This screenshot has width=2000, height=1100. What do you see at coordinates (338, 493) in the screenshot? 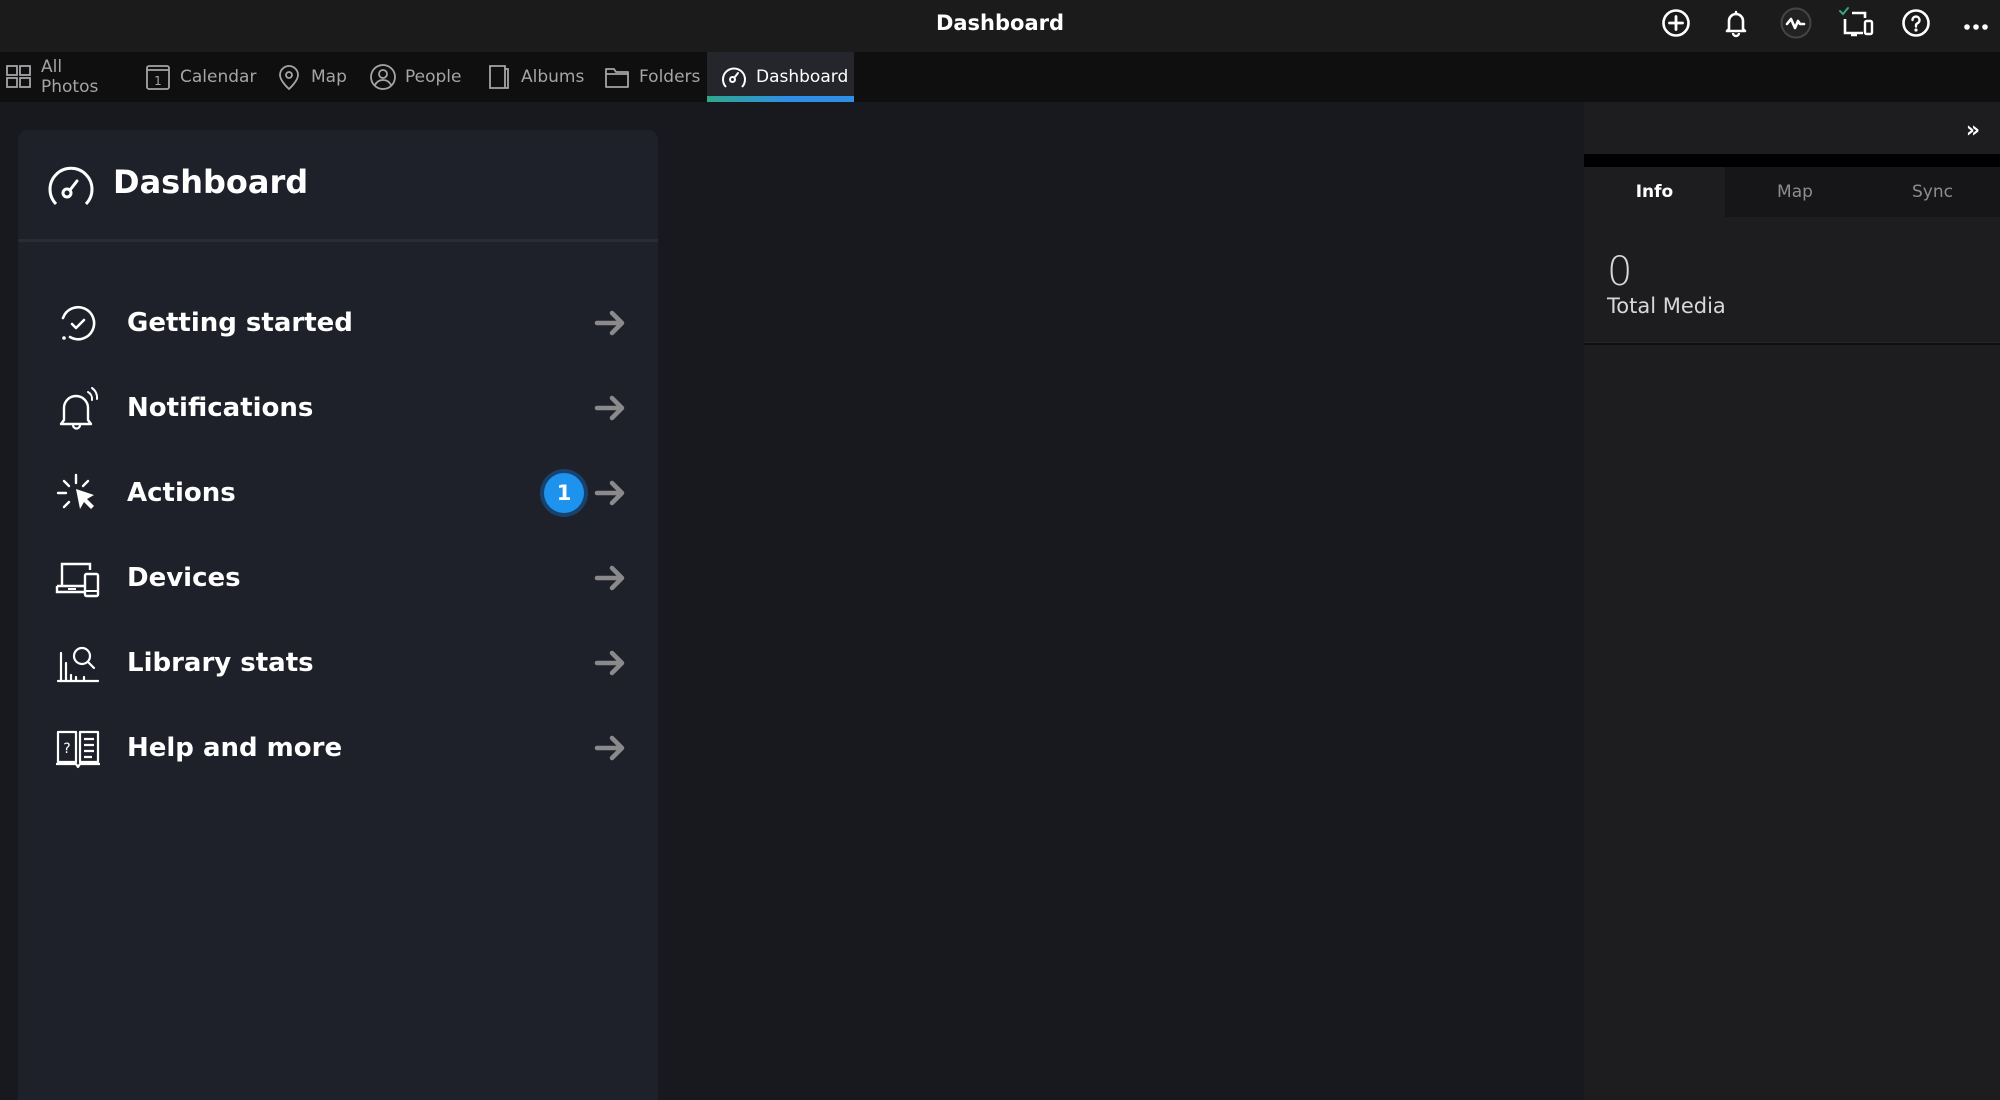
I see `menu-item-actions: Actions 1` at bounding box center [338, 493].